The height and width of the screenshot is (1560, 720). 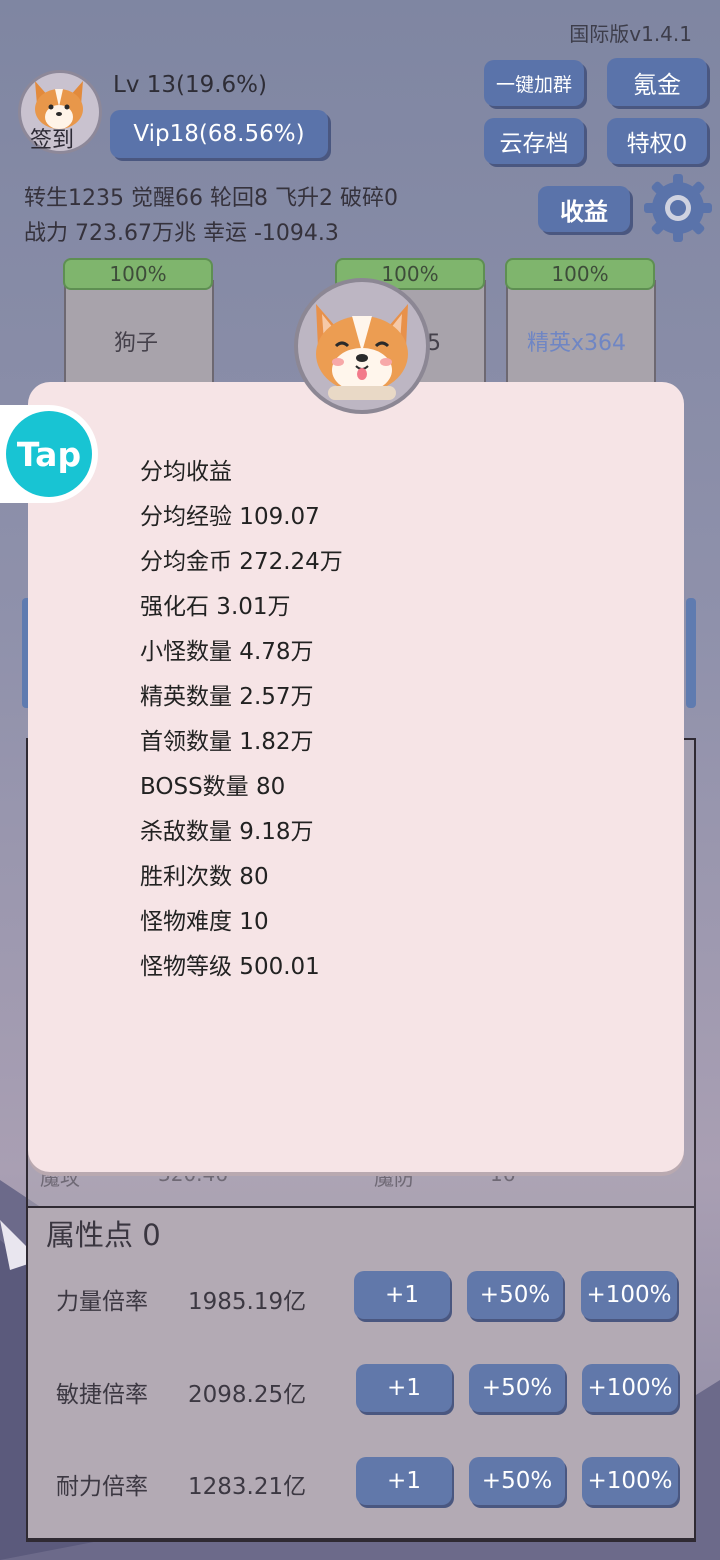 I want to click on power-luck-stats: 战力 723.67万兆 幸运 -1094.3, so click(x=181, y=233).